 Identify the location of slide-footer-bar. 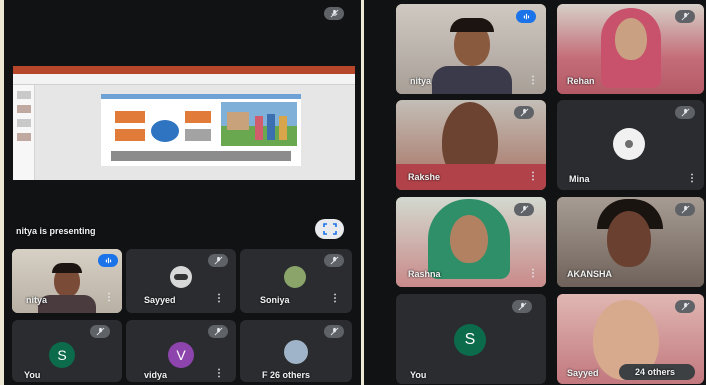
(201, 156).